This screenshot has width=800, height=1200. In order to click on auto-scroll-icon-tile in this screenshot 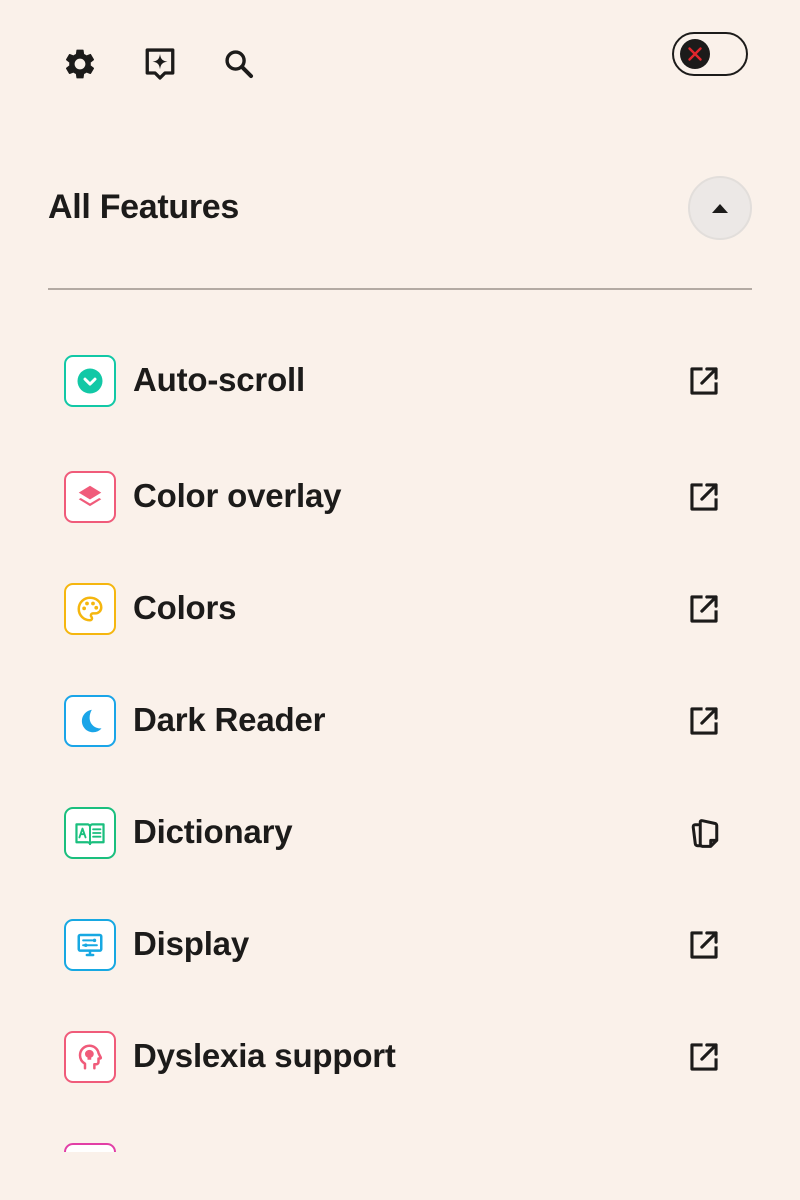, I will do `click(90, 381)`.